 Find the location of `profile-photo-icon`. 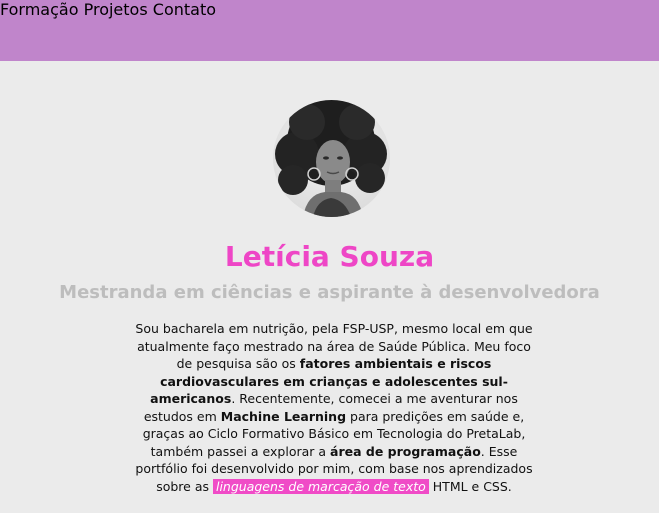

profile-photo-icon is located at coordinates (331, 158).